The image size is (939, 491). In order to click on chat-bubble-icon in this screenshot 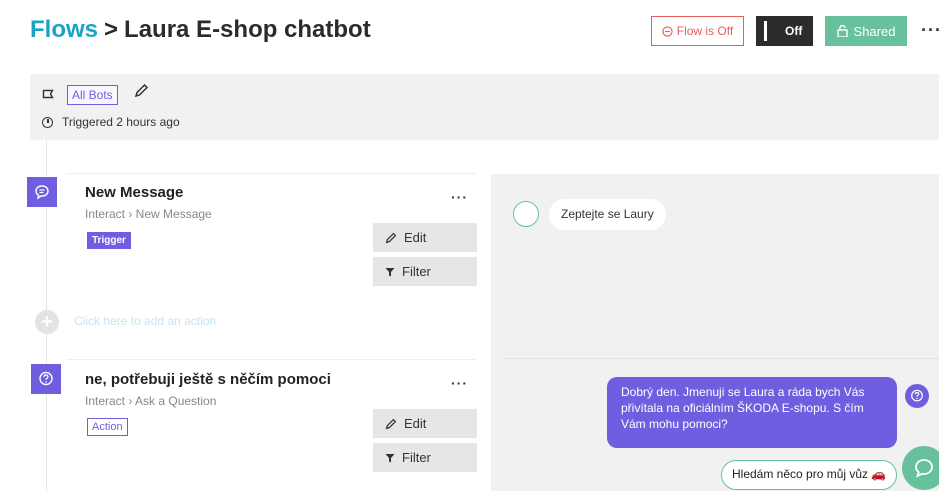, I will do `click(920, 468)`.